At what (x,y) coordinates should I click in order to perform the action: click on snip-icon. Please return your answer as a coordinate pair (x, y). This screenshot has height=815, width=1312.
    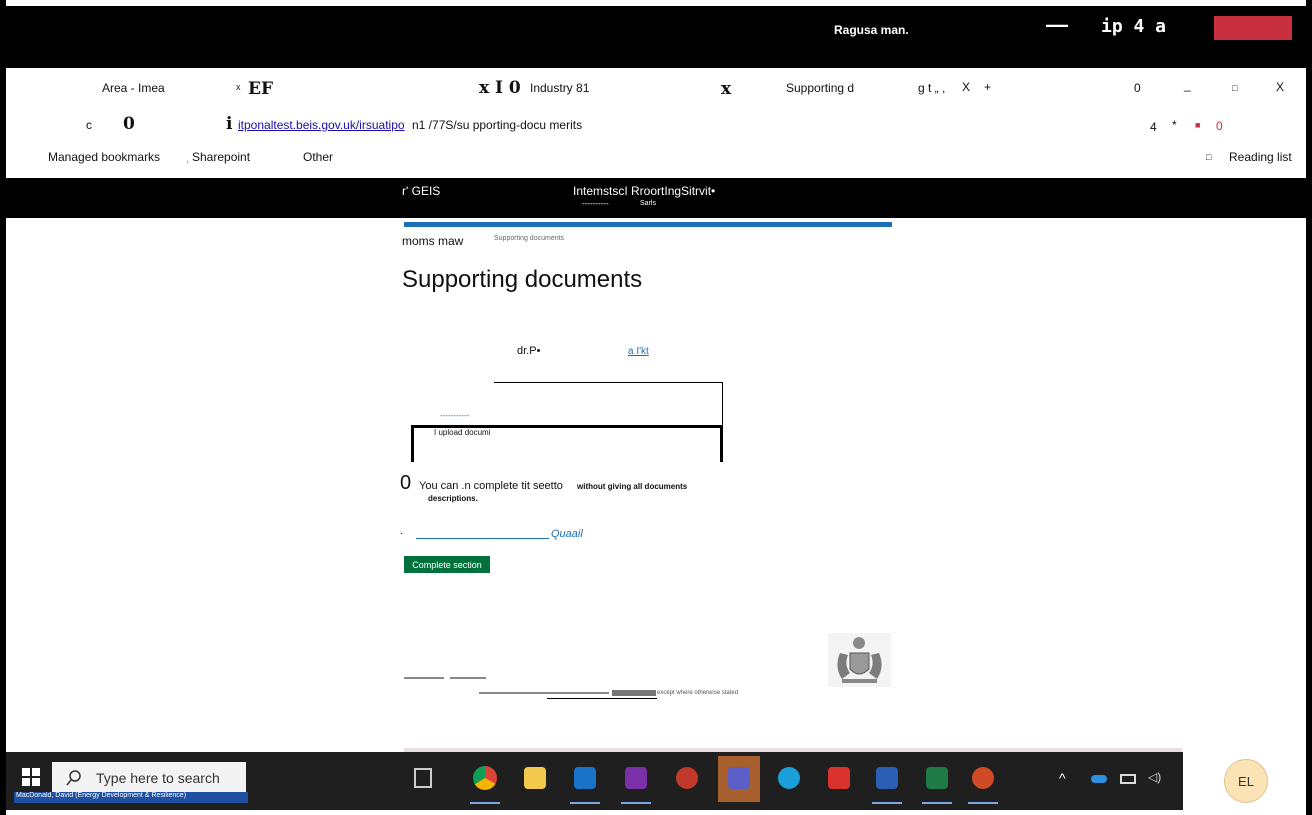
    Looking at the image, I should click on (687, 778).